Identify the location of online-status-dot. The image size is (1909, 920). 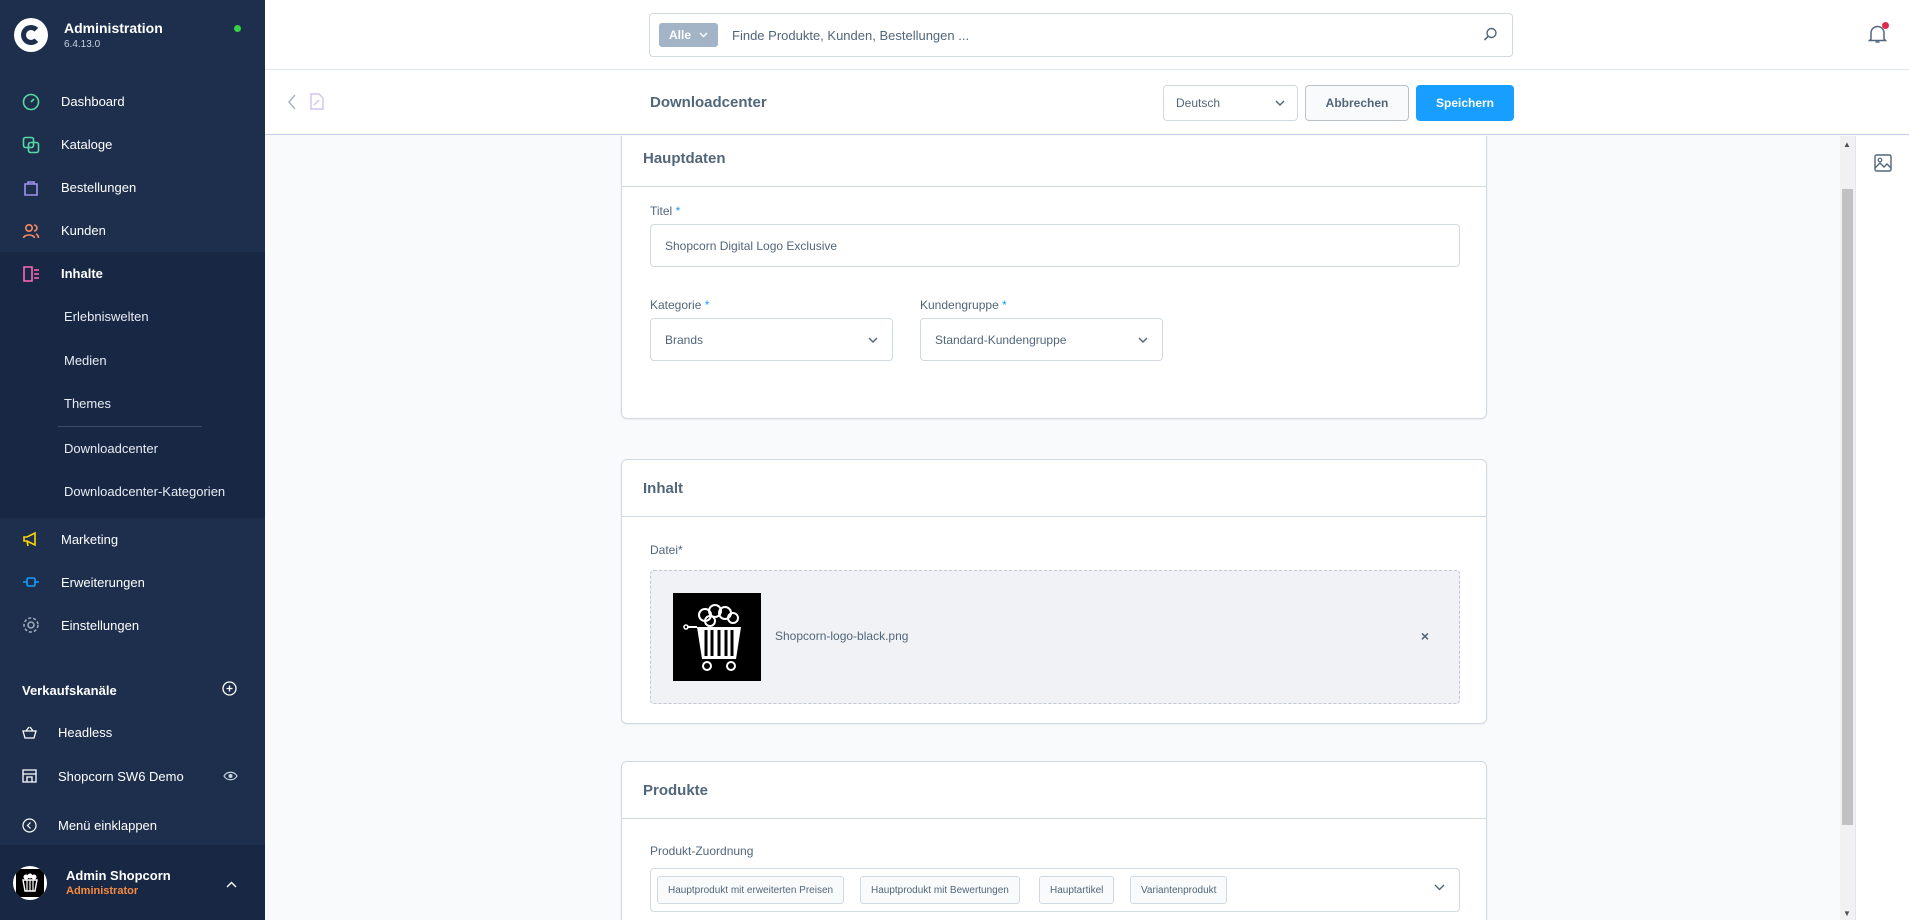
(237, 28).